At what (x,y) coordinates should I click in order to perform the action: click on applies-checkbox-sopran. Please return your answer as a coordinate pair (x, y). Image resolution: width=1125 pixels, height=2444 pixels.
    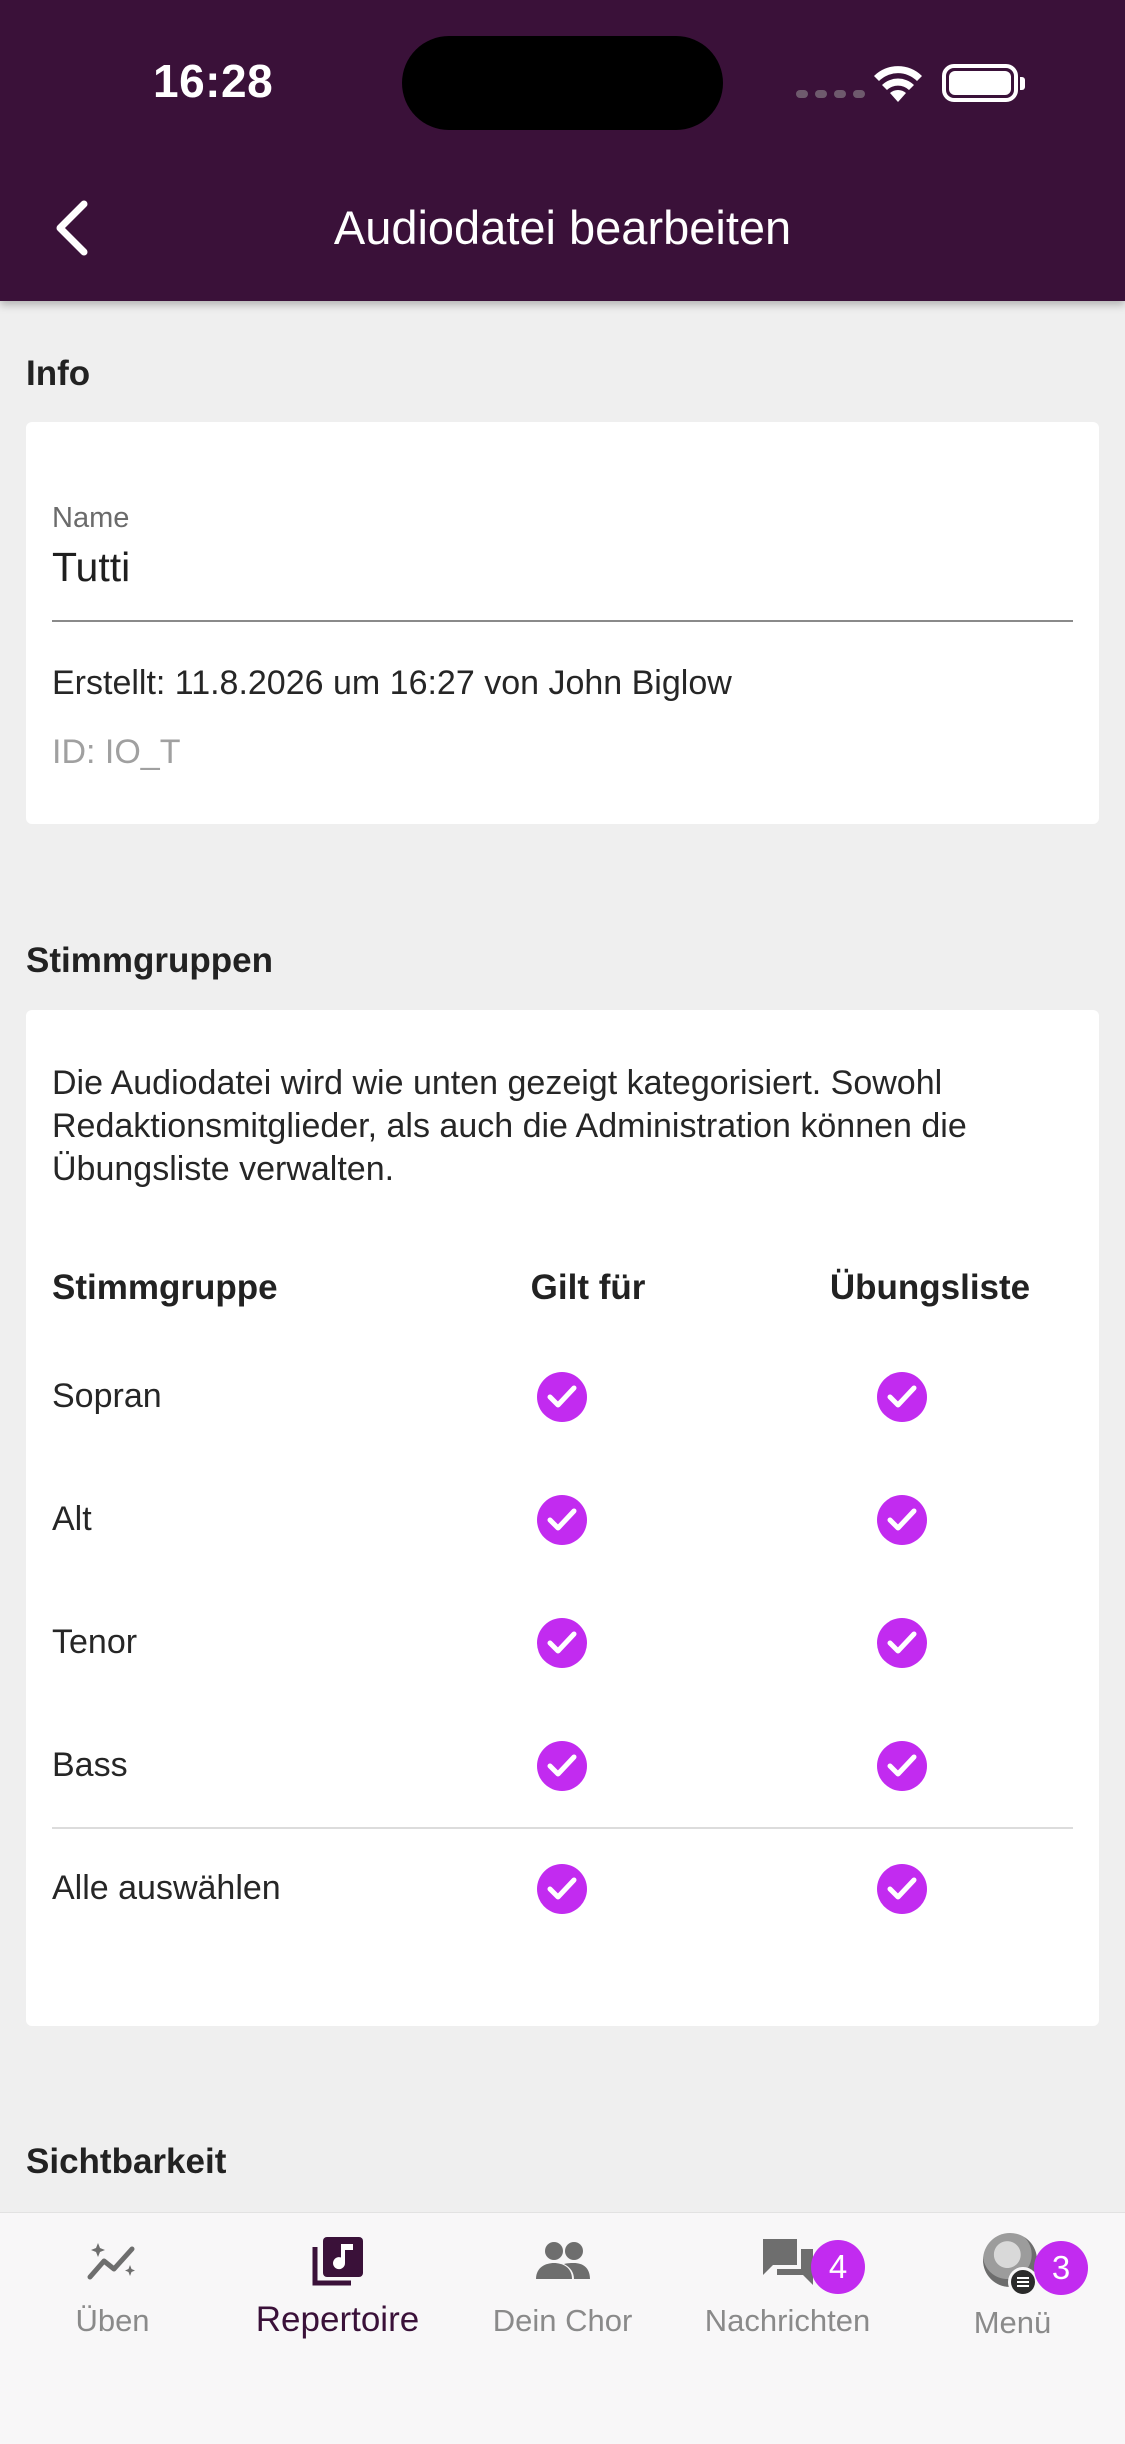
    Looking at the image, I should click on (562, 1397).